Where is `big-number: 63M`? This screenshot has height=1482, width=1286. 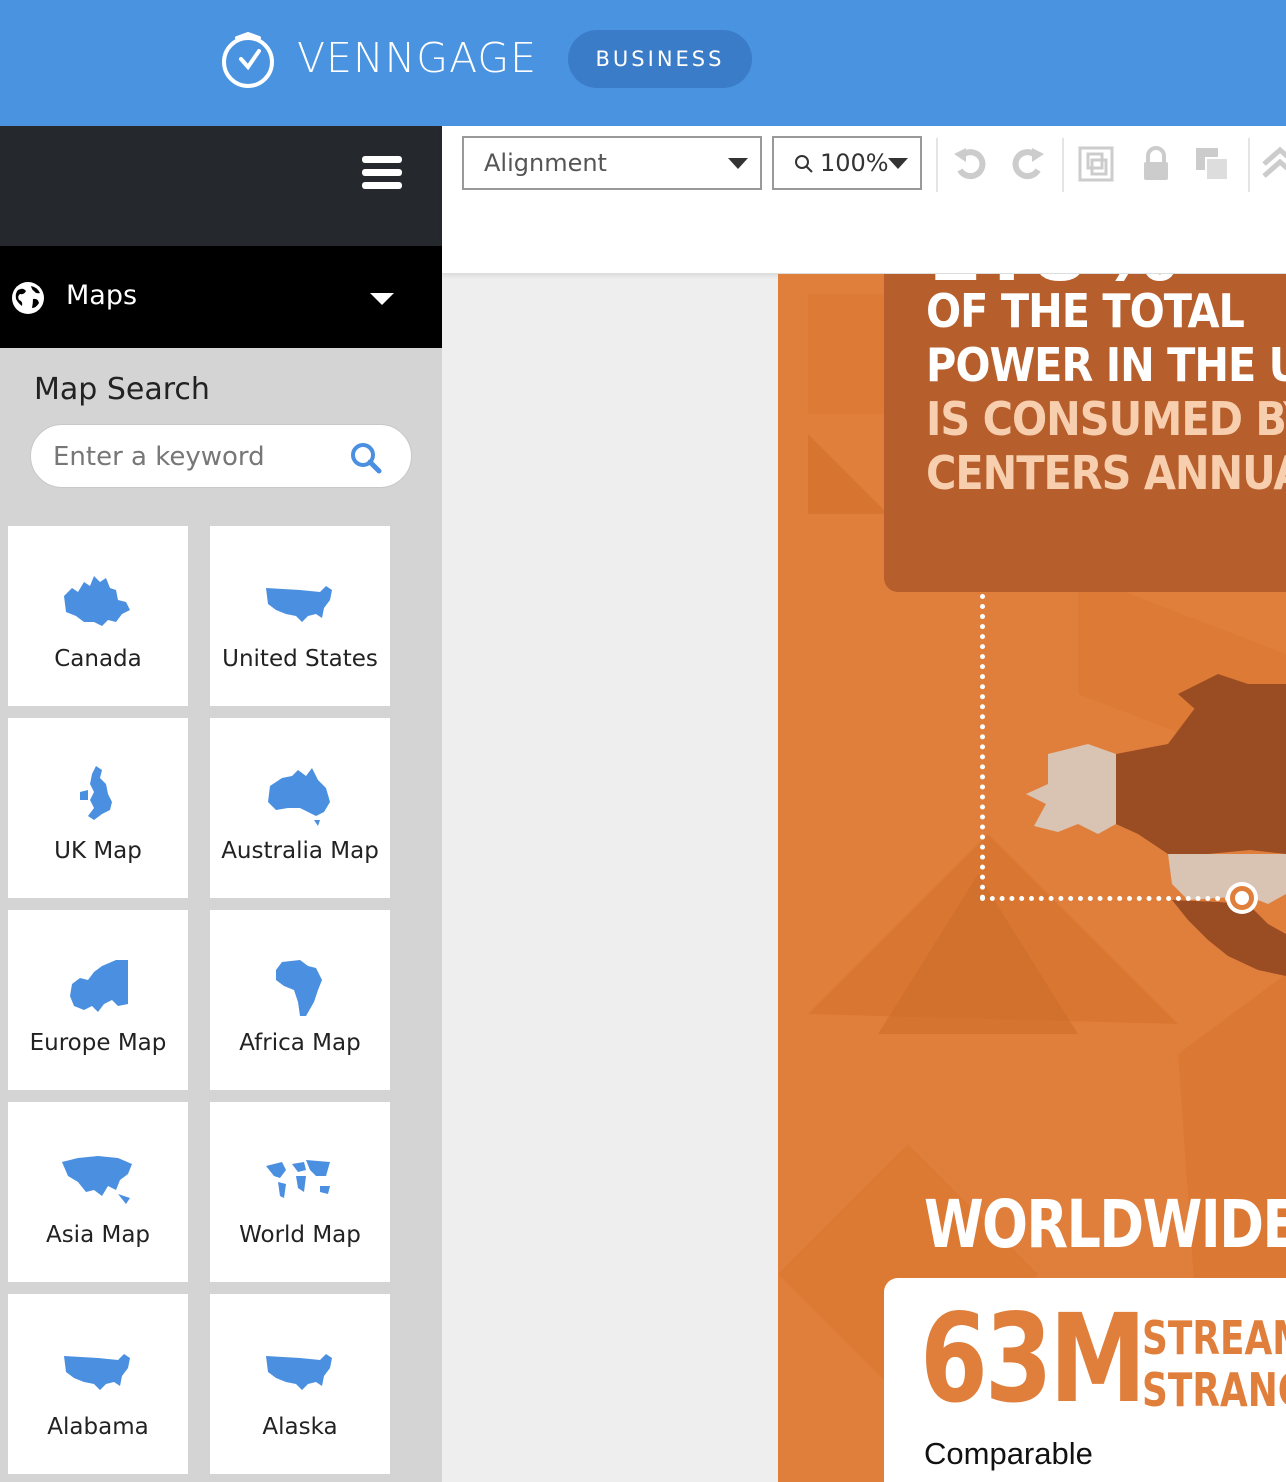 big-number: 63M is located at coordinates (1033, 1359).